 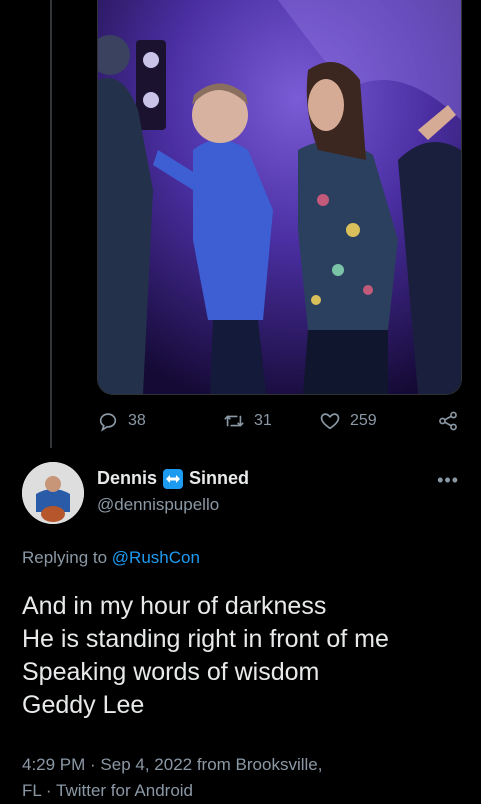 What do you see at coordinates (247, 421) in the screenshot?
I see `retweet-button: 31` at bounding box center [247, 421].